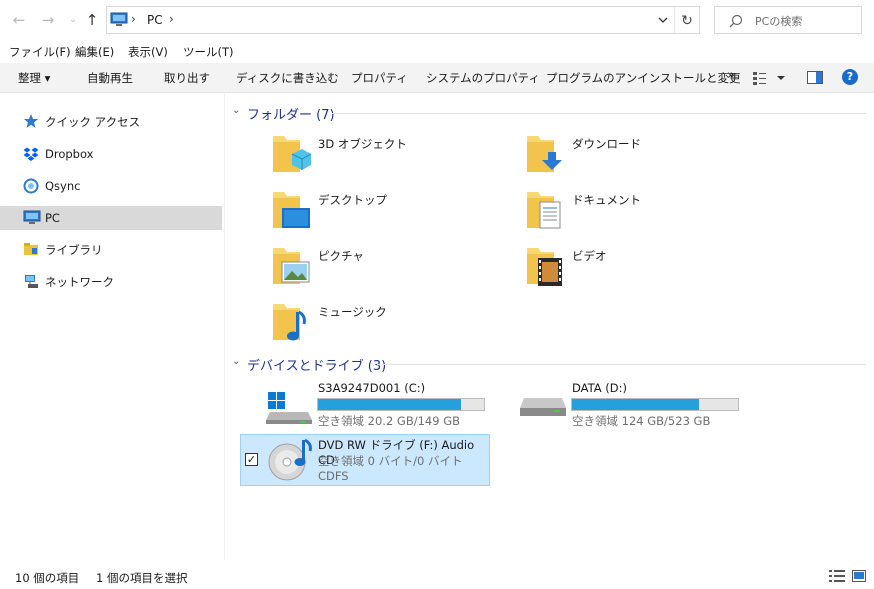 Image resolution: width=874 pixels, height=589 pixels. I want to click on sidebar-item-label: Dropbox, so click(69, 154).